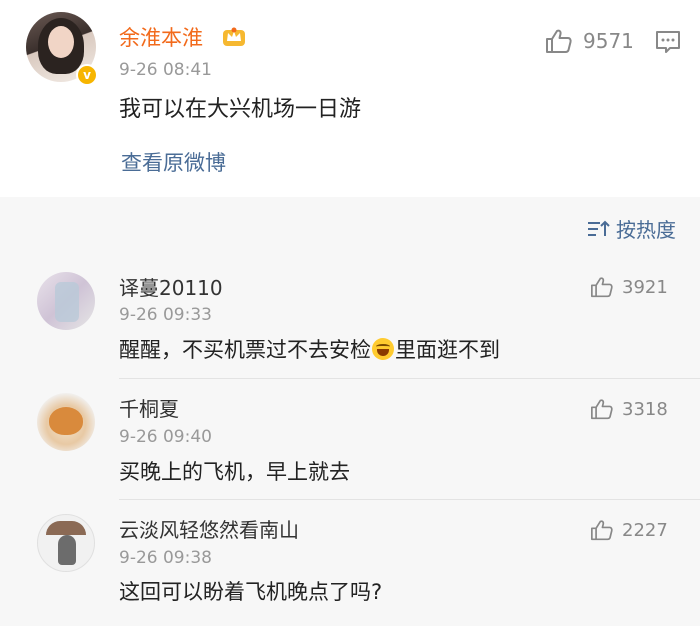 The image size is (700, 626). Describe the element at coordinates (251, 592) in the screenshot. I see `comment-text: 这回可以盼着飞机晚点了吗?` at that location.